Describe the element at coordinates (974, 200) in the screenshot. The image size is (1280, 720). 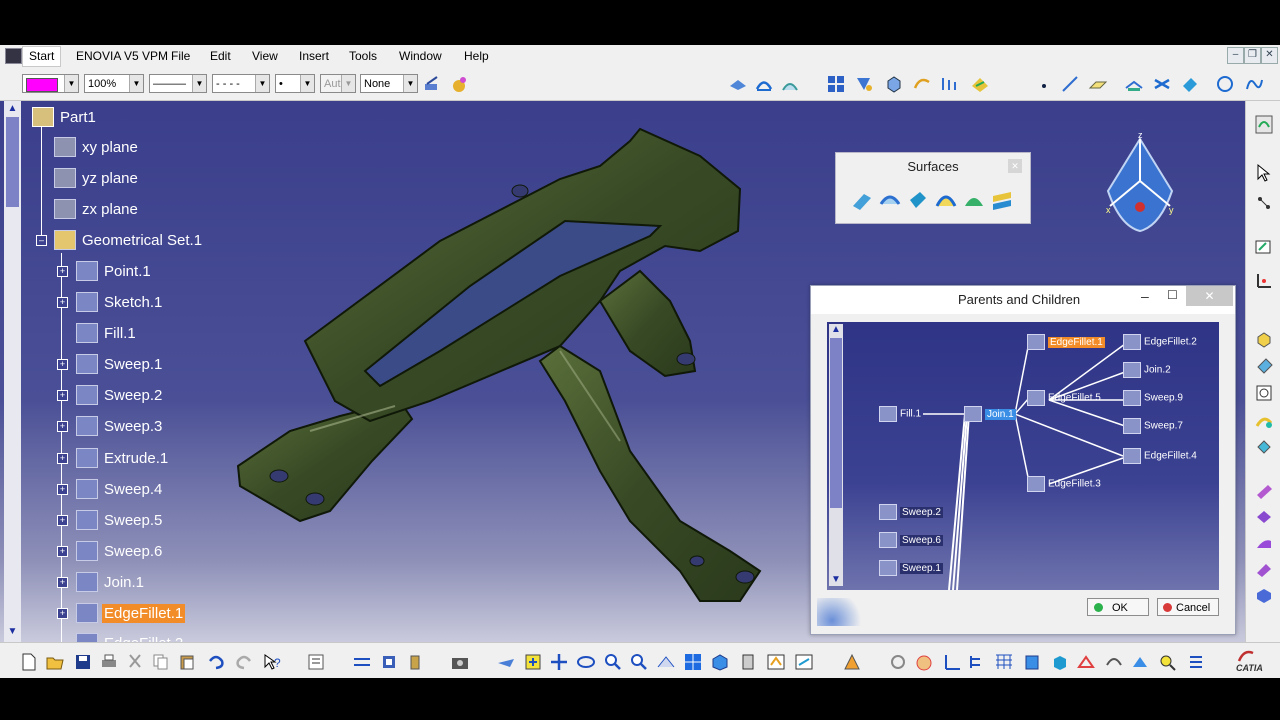
I see `fill-surface-icon` at that location.